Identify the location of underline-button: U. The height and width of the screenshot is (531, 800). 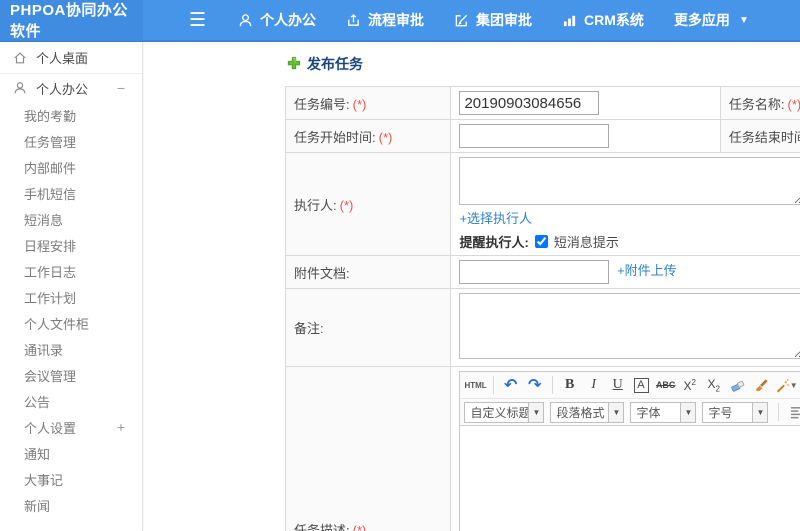
(618, 385).